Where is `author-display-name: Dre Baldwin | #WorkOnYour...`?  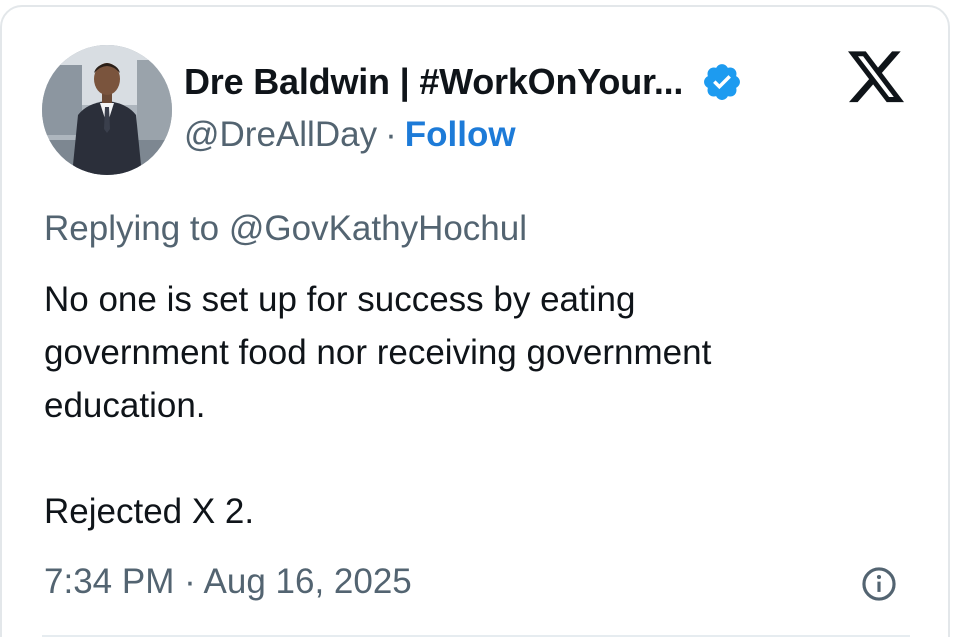
author-display-name: Dre Baldwin | #WorkOnYour... is located at coordinates (433, 82).